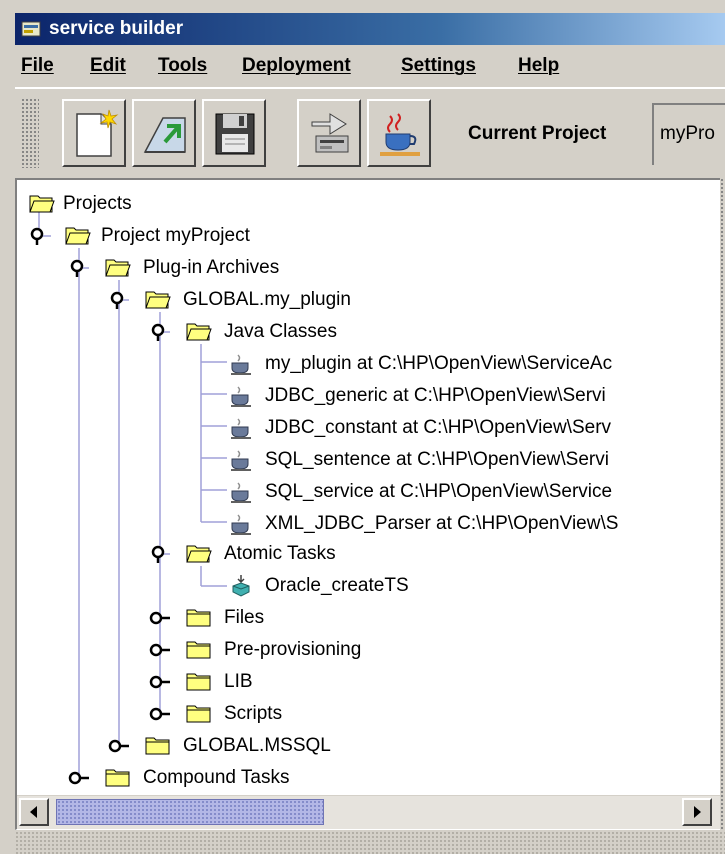 The height and width of the screenshot is (854, 725). I want to click on tree-label: my_plugin at C:\HP\OpenView\ServiceAc, so click(439, 363).